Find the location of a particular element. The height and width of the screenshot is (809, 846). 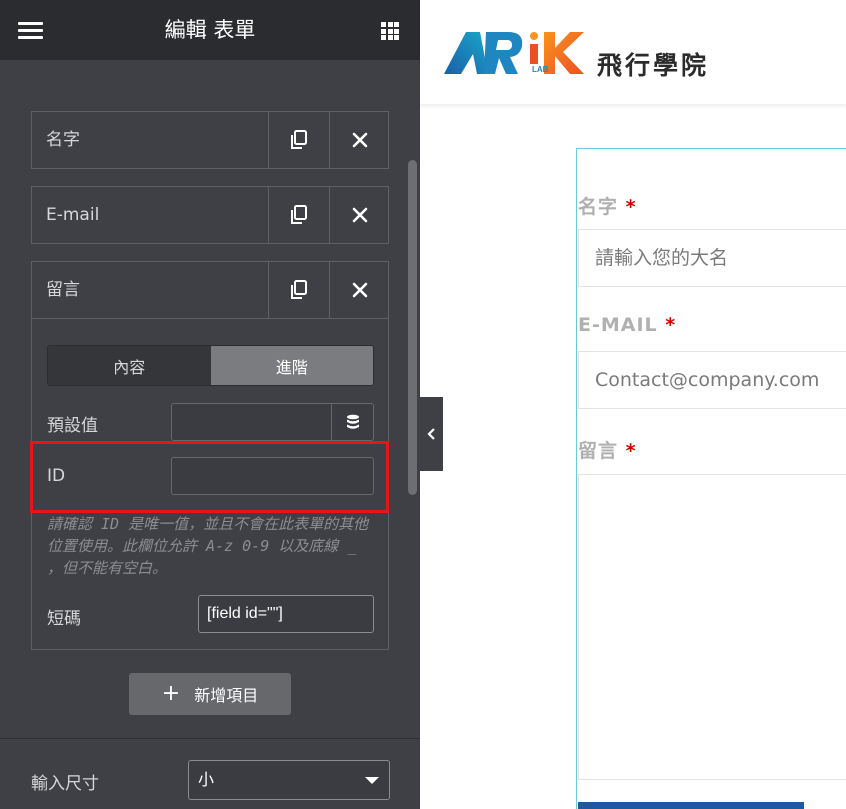

section-divider is located at coordinates (210, 738).